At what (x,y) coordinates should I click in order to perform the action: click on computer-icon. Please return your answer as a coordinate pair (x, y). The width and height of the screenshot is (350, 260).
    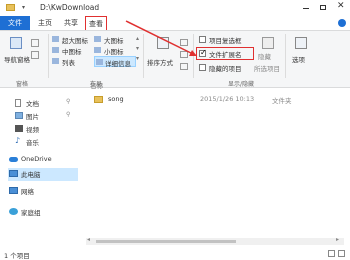
    Looking at the image, I should click on (13, 173).